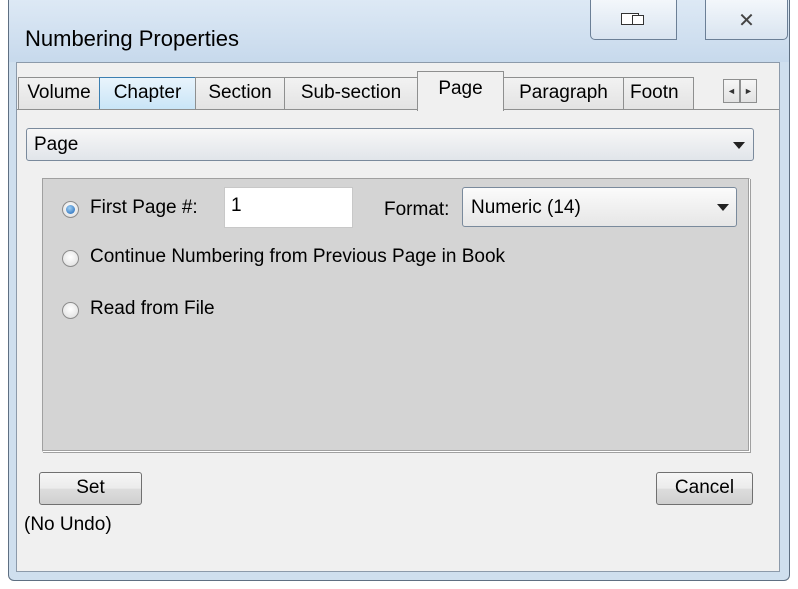 This screenshot has height=589, width=798. Describe the element at coordinates (704, 488) in the screenshot. I see `cancel-button: Cancel` at that location.